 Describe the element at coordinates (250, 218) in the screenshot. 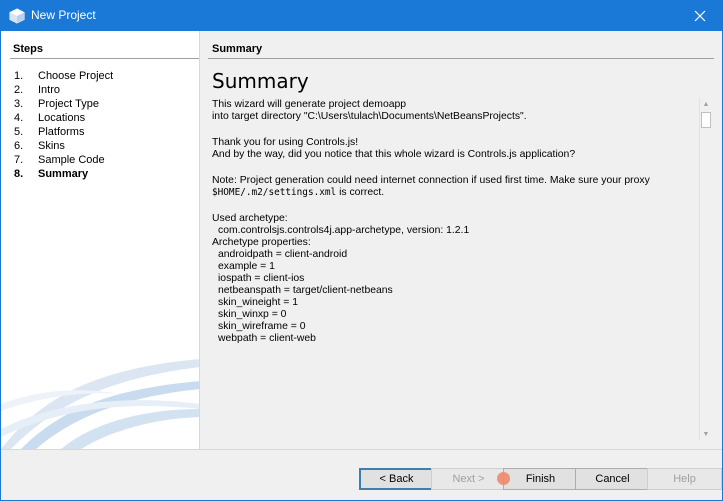

I see `summary-line: Used archetype:` at that location.